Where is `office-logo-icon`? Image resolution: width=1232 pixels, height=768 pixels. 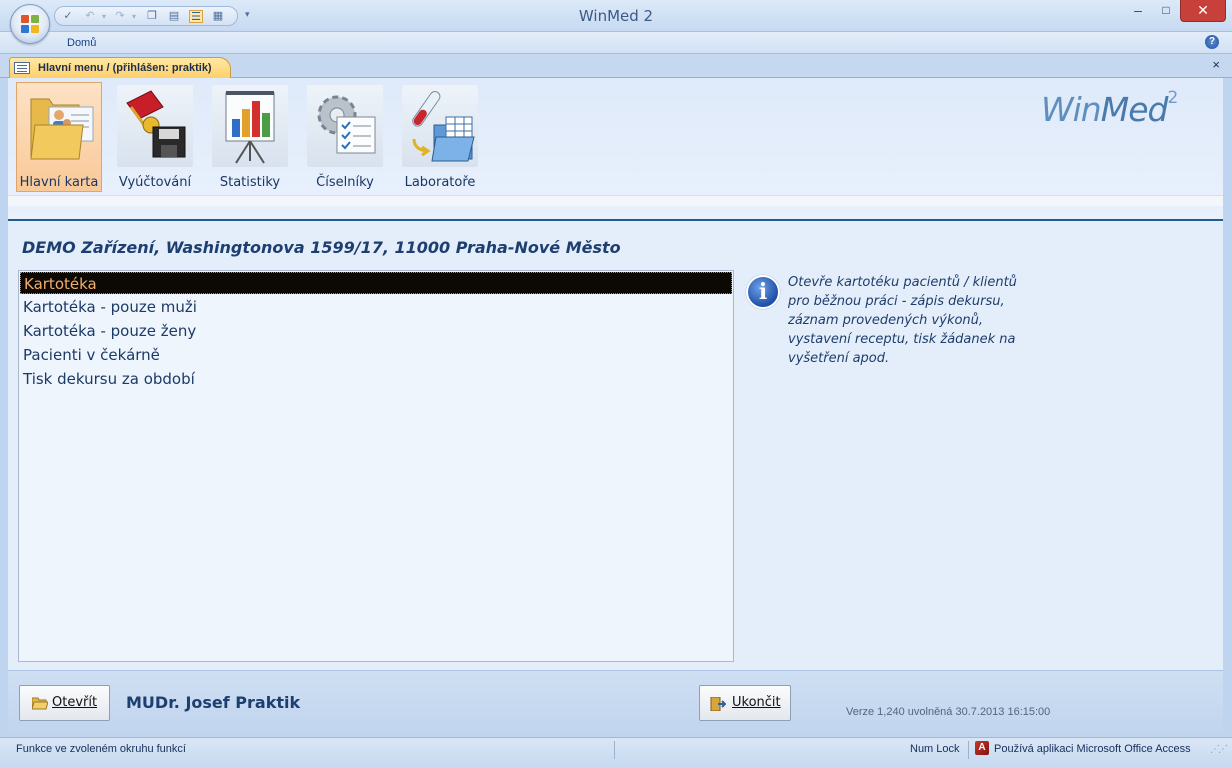
office-logo-icon is located at coordinates (30, 24).